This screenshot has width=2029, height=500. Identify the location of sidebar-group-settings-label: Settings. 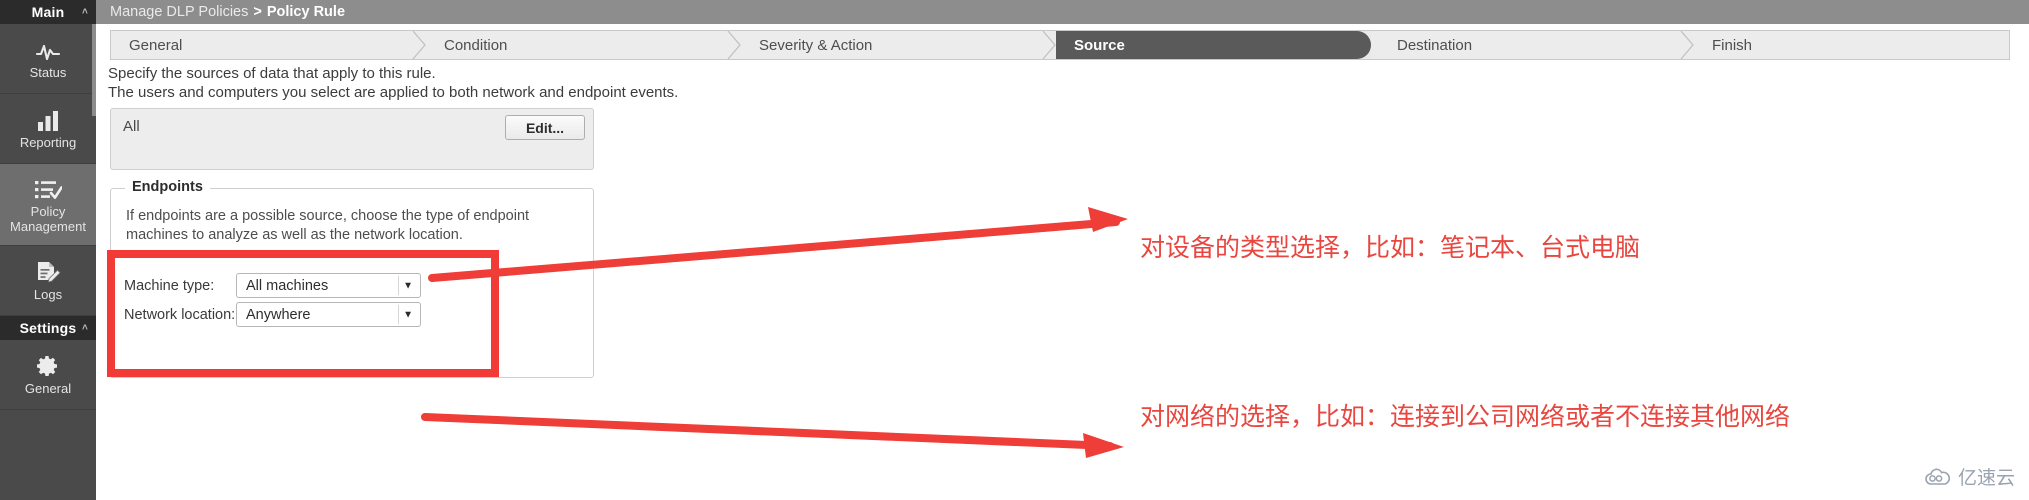
(48, 328).